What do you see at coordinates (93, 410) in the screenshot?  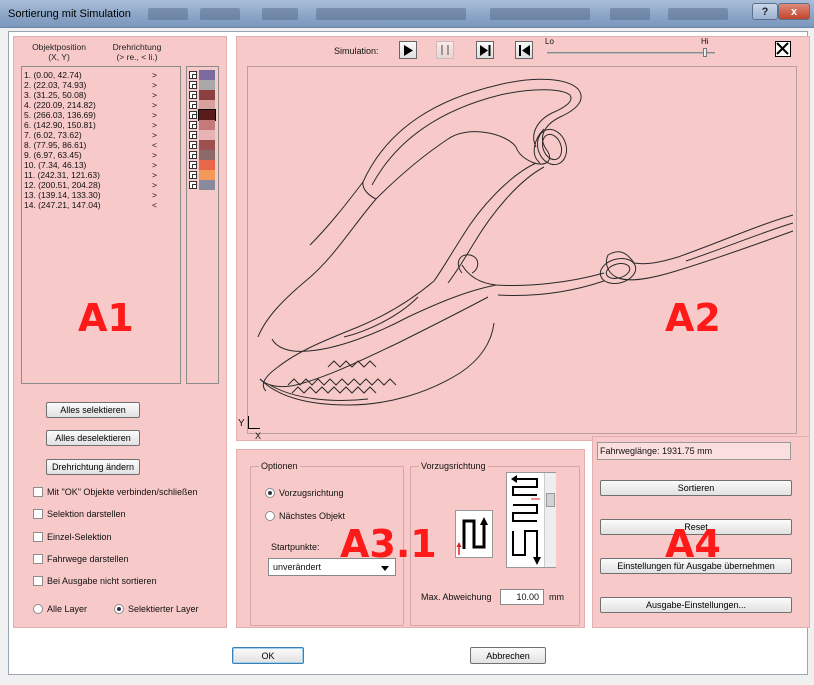 I see `select-all-button: Alles selektieren` at bounding box center [93, 410].